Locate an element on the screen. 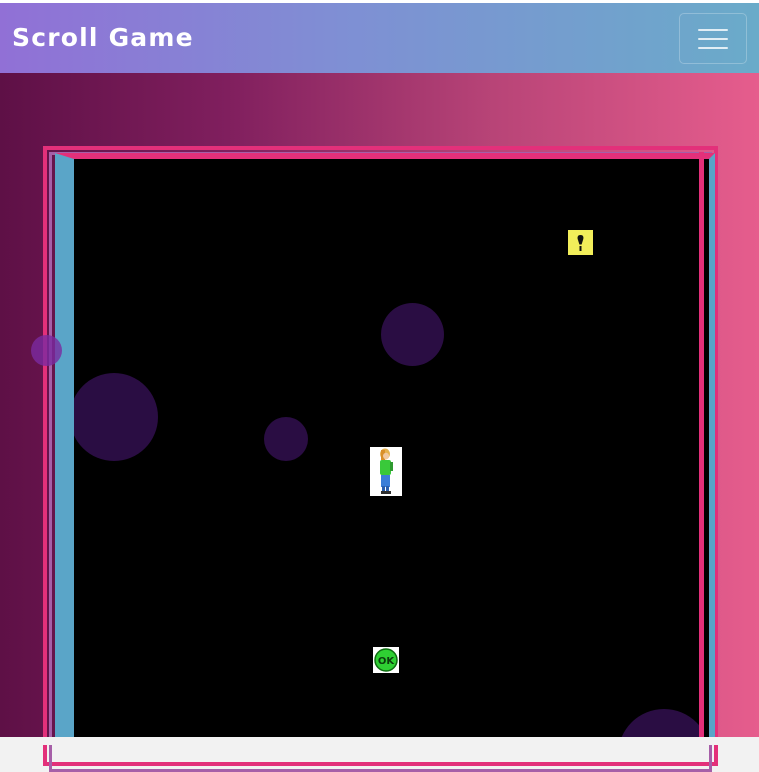 The height and width of the screenshot is (772, 759). hamburger-menu-button is located at coordinates (713, 38).